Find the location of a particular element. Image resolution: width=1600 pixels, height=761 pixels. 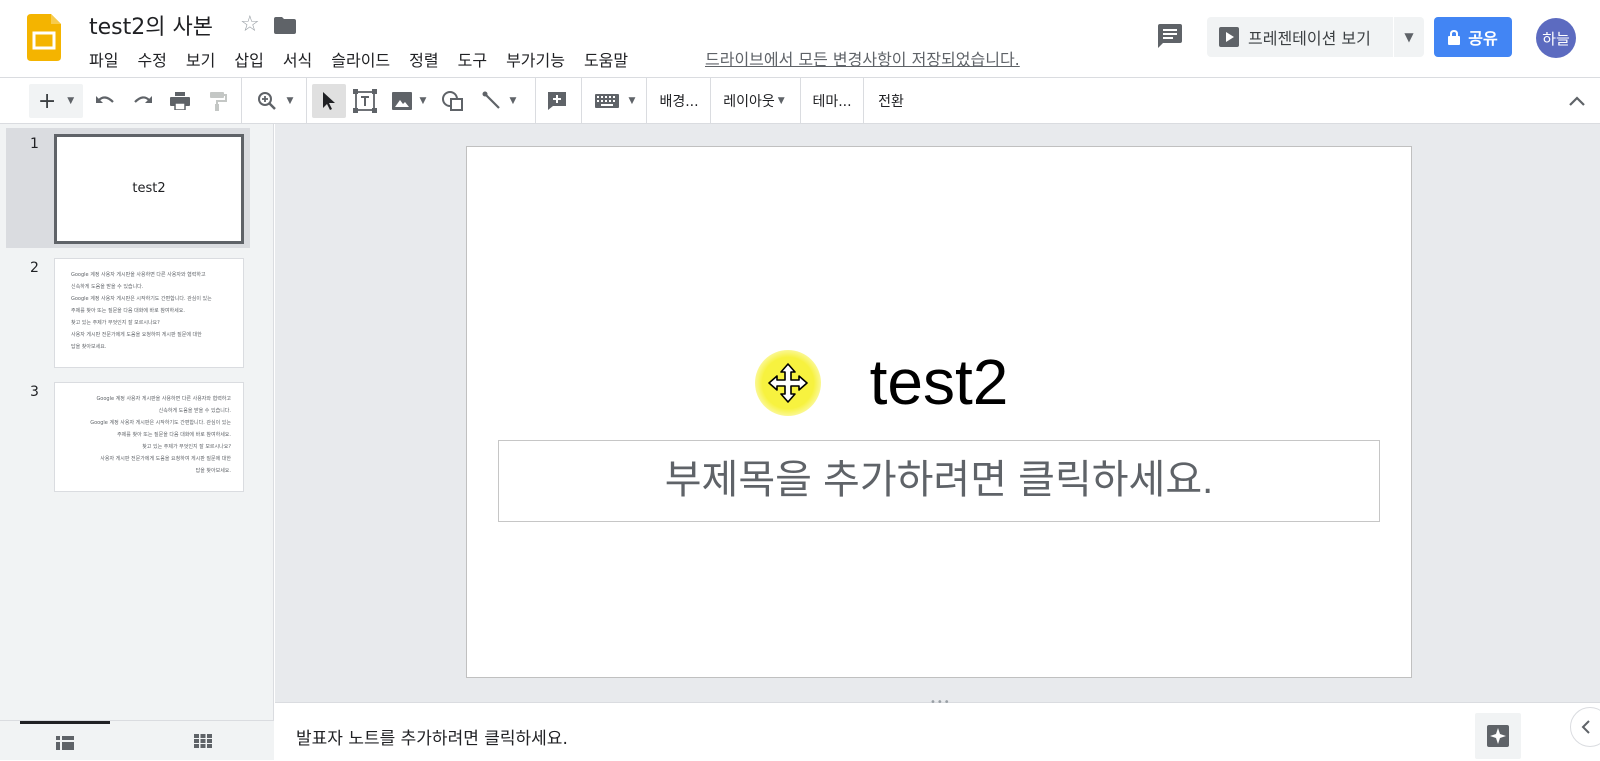

toolbar: + ▼ ▼ ▼ ▼ ▼ 배경... 레이아웃 ▼ 테마... 전환 is located at coordinates (800, 101).